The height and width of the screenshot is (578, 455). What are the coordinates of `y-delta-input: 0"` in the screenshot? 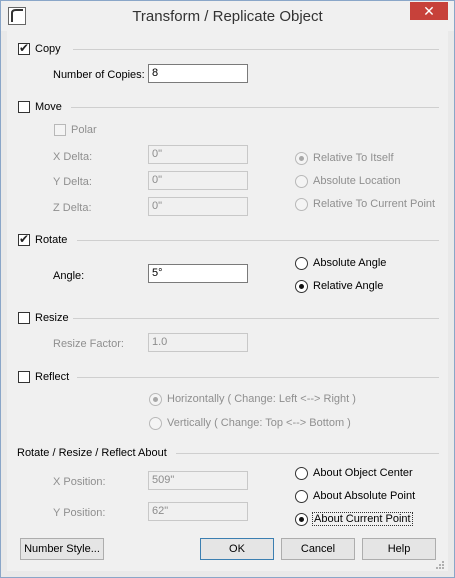 It's located at (198, 180).